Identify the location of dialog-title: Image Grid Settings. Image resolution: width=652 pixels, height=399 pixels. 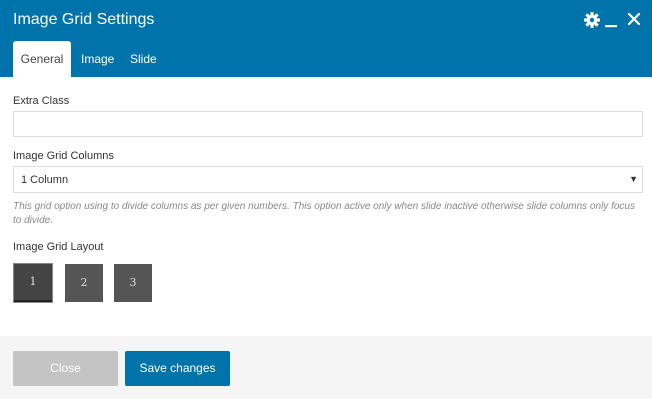
(84, 19).